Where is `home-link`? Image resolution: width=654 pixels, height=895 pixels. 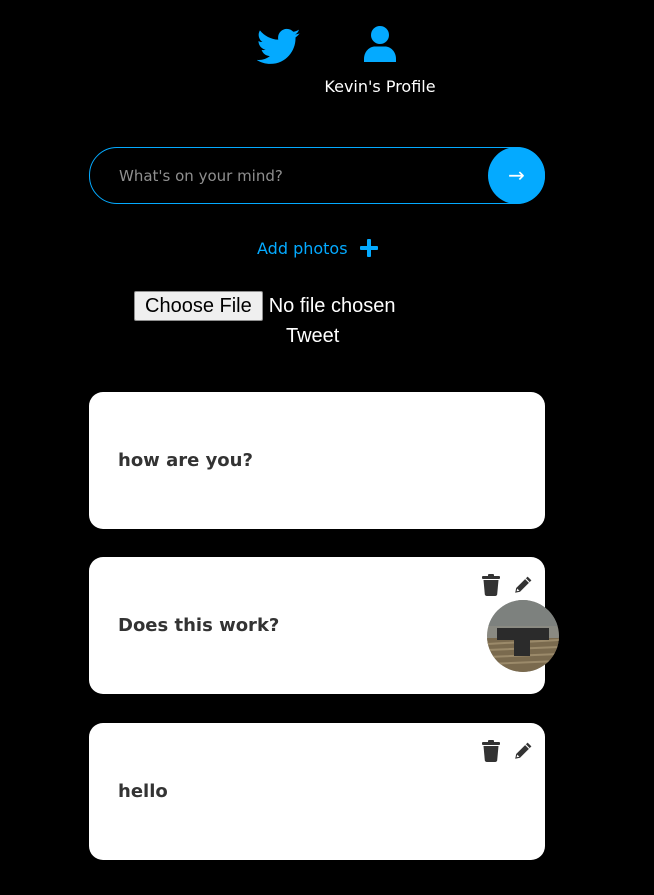
home-link is located at coordinates (278, 47).